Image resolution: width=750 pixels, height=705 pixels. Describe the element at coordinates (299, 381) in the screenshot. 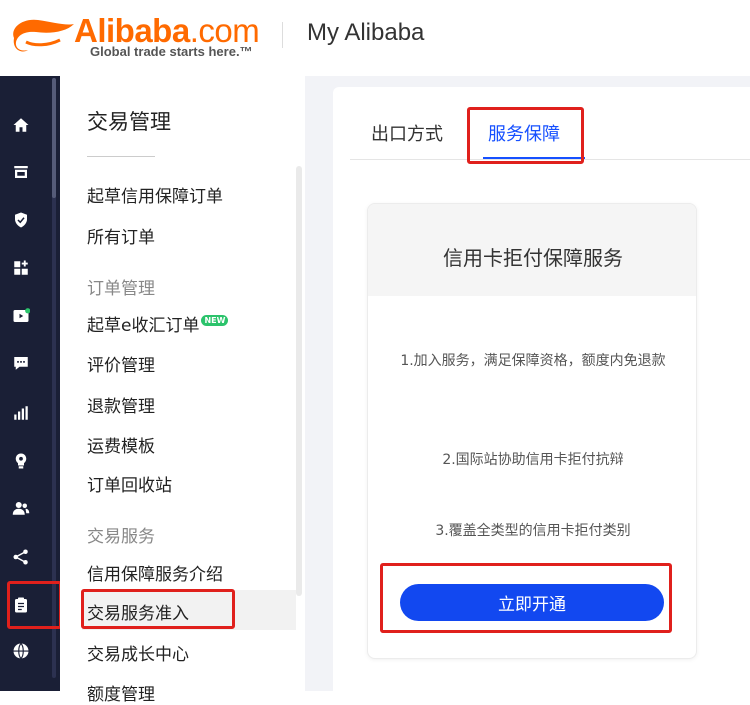

I see `menu-scrollbar-thumb` at that location.